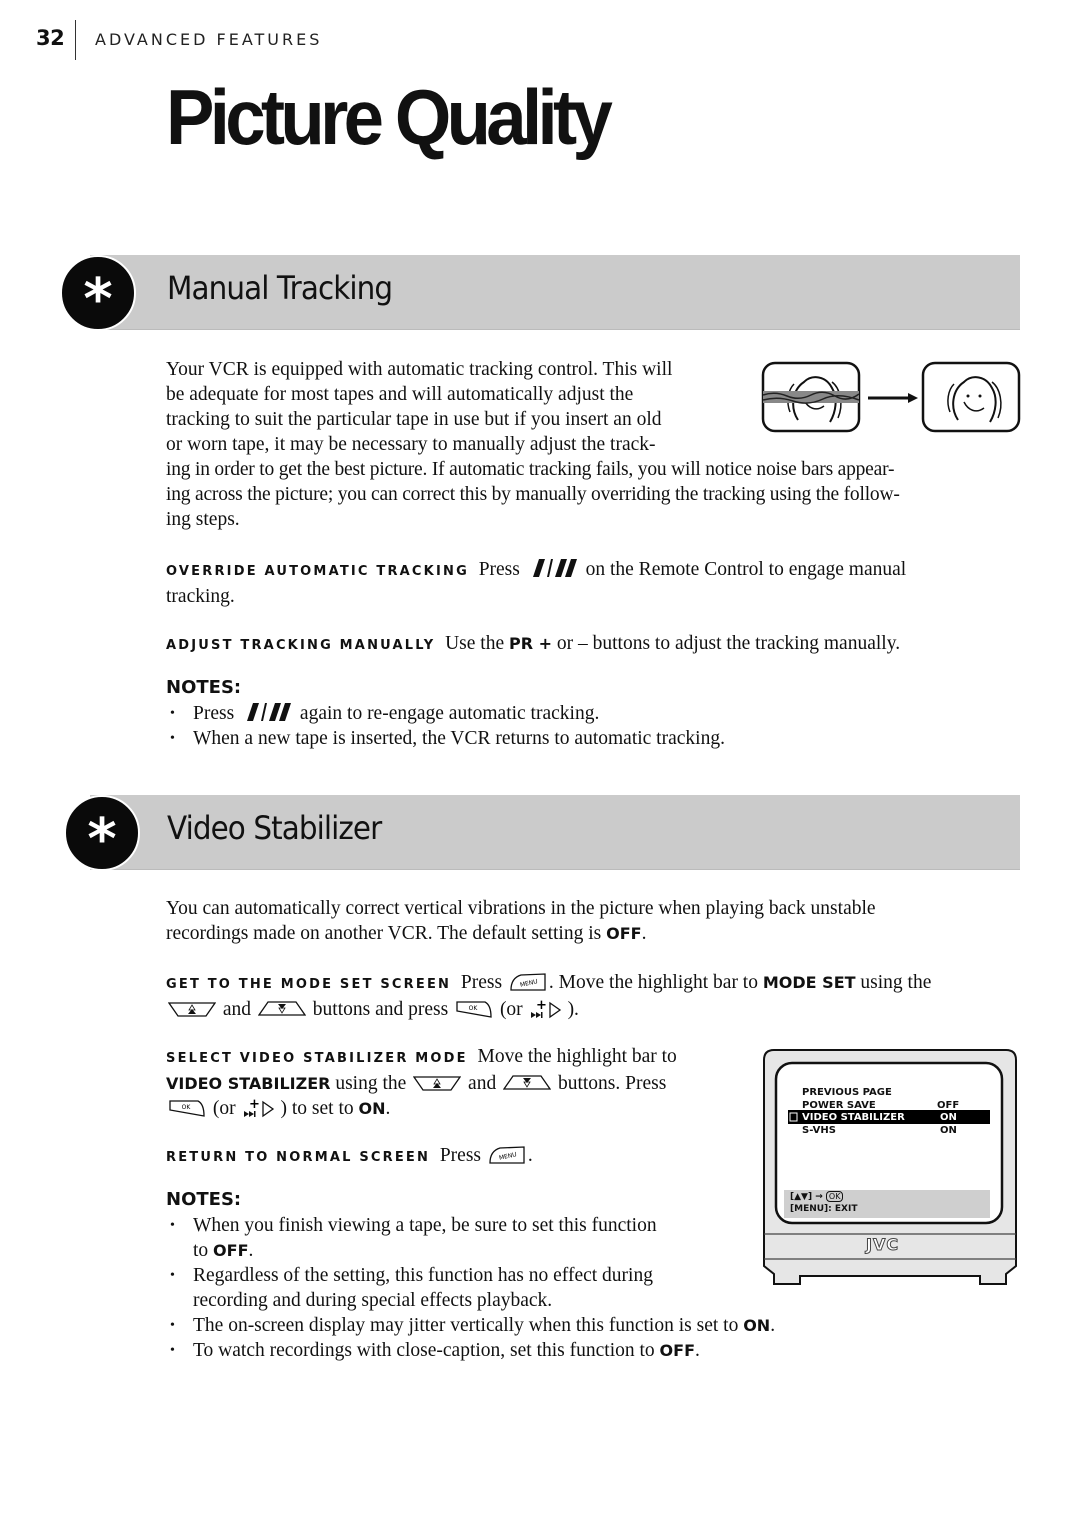 The height and width of the screenshot is (1526, 1080). Describe the element at coordinates (806, 1197) in the screenshot. I see `osd-help-text: [▲▼] →` at that location.